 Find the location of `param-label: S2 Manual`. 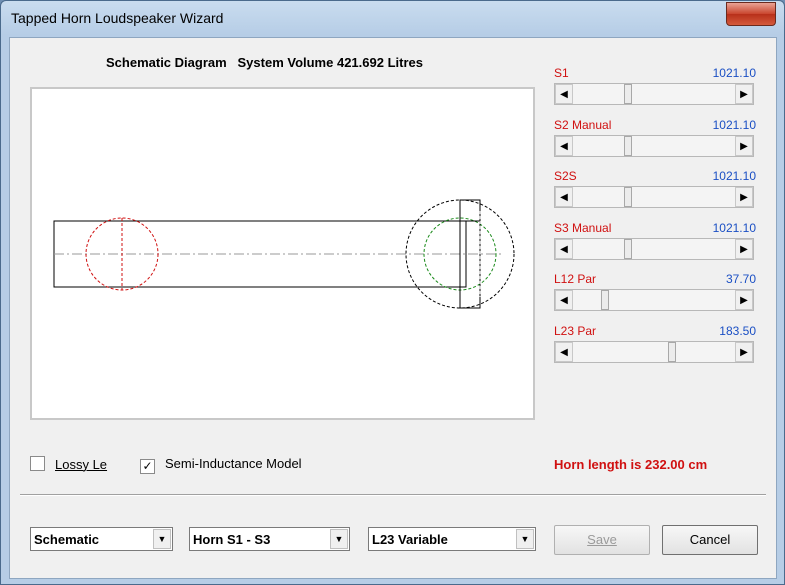

param-label: S2 Manual is located at coordinates (583, 124).